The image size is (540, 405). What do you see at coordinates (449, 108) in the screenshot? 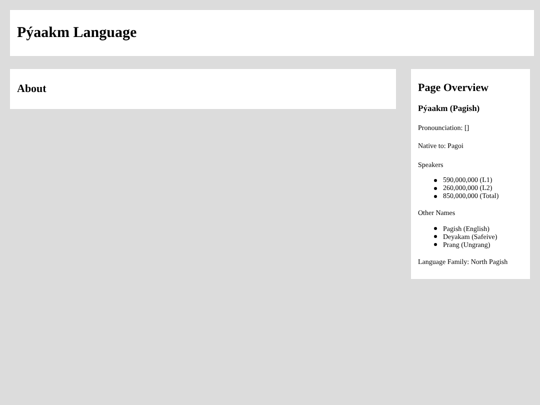
I see `language-name: Pýaakm (Pagish)` at bounding box center [449, 108].